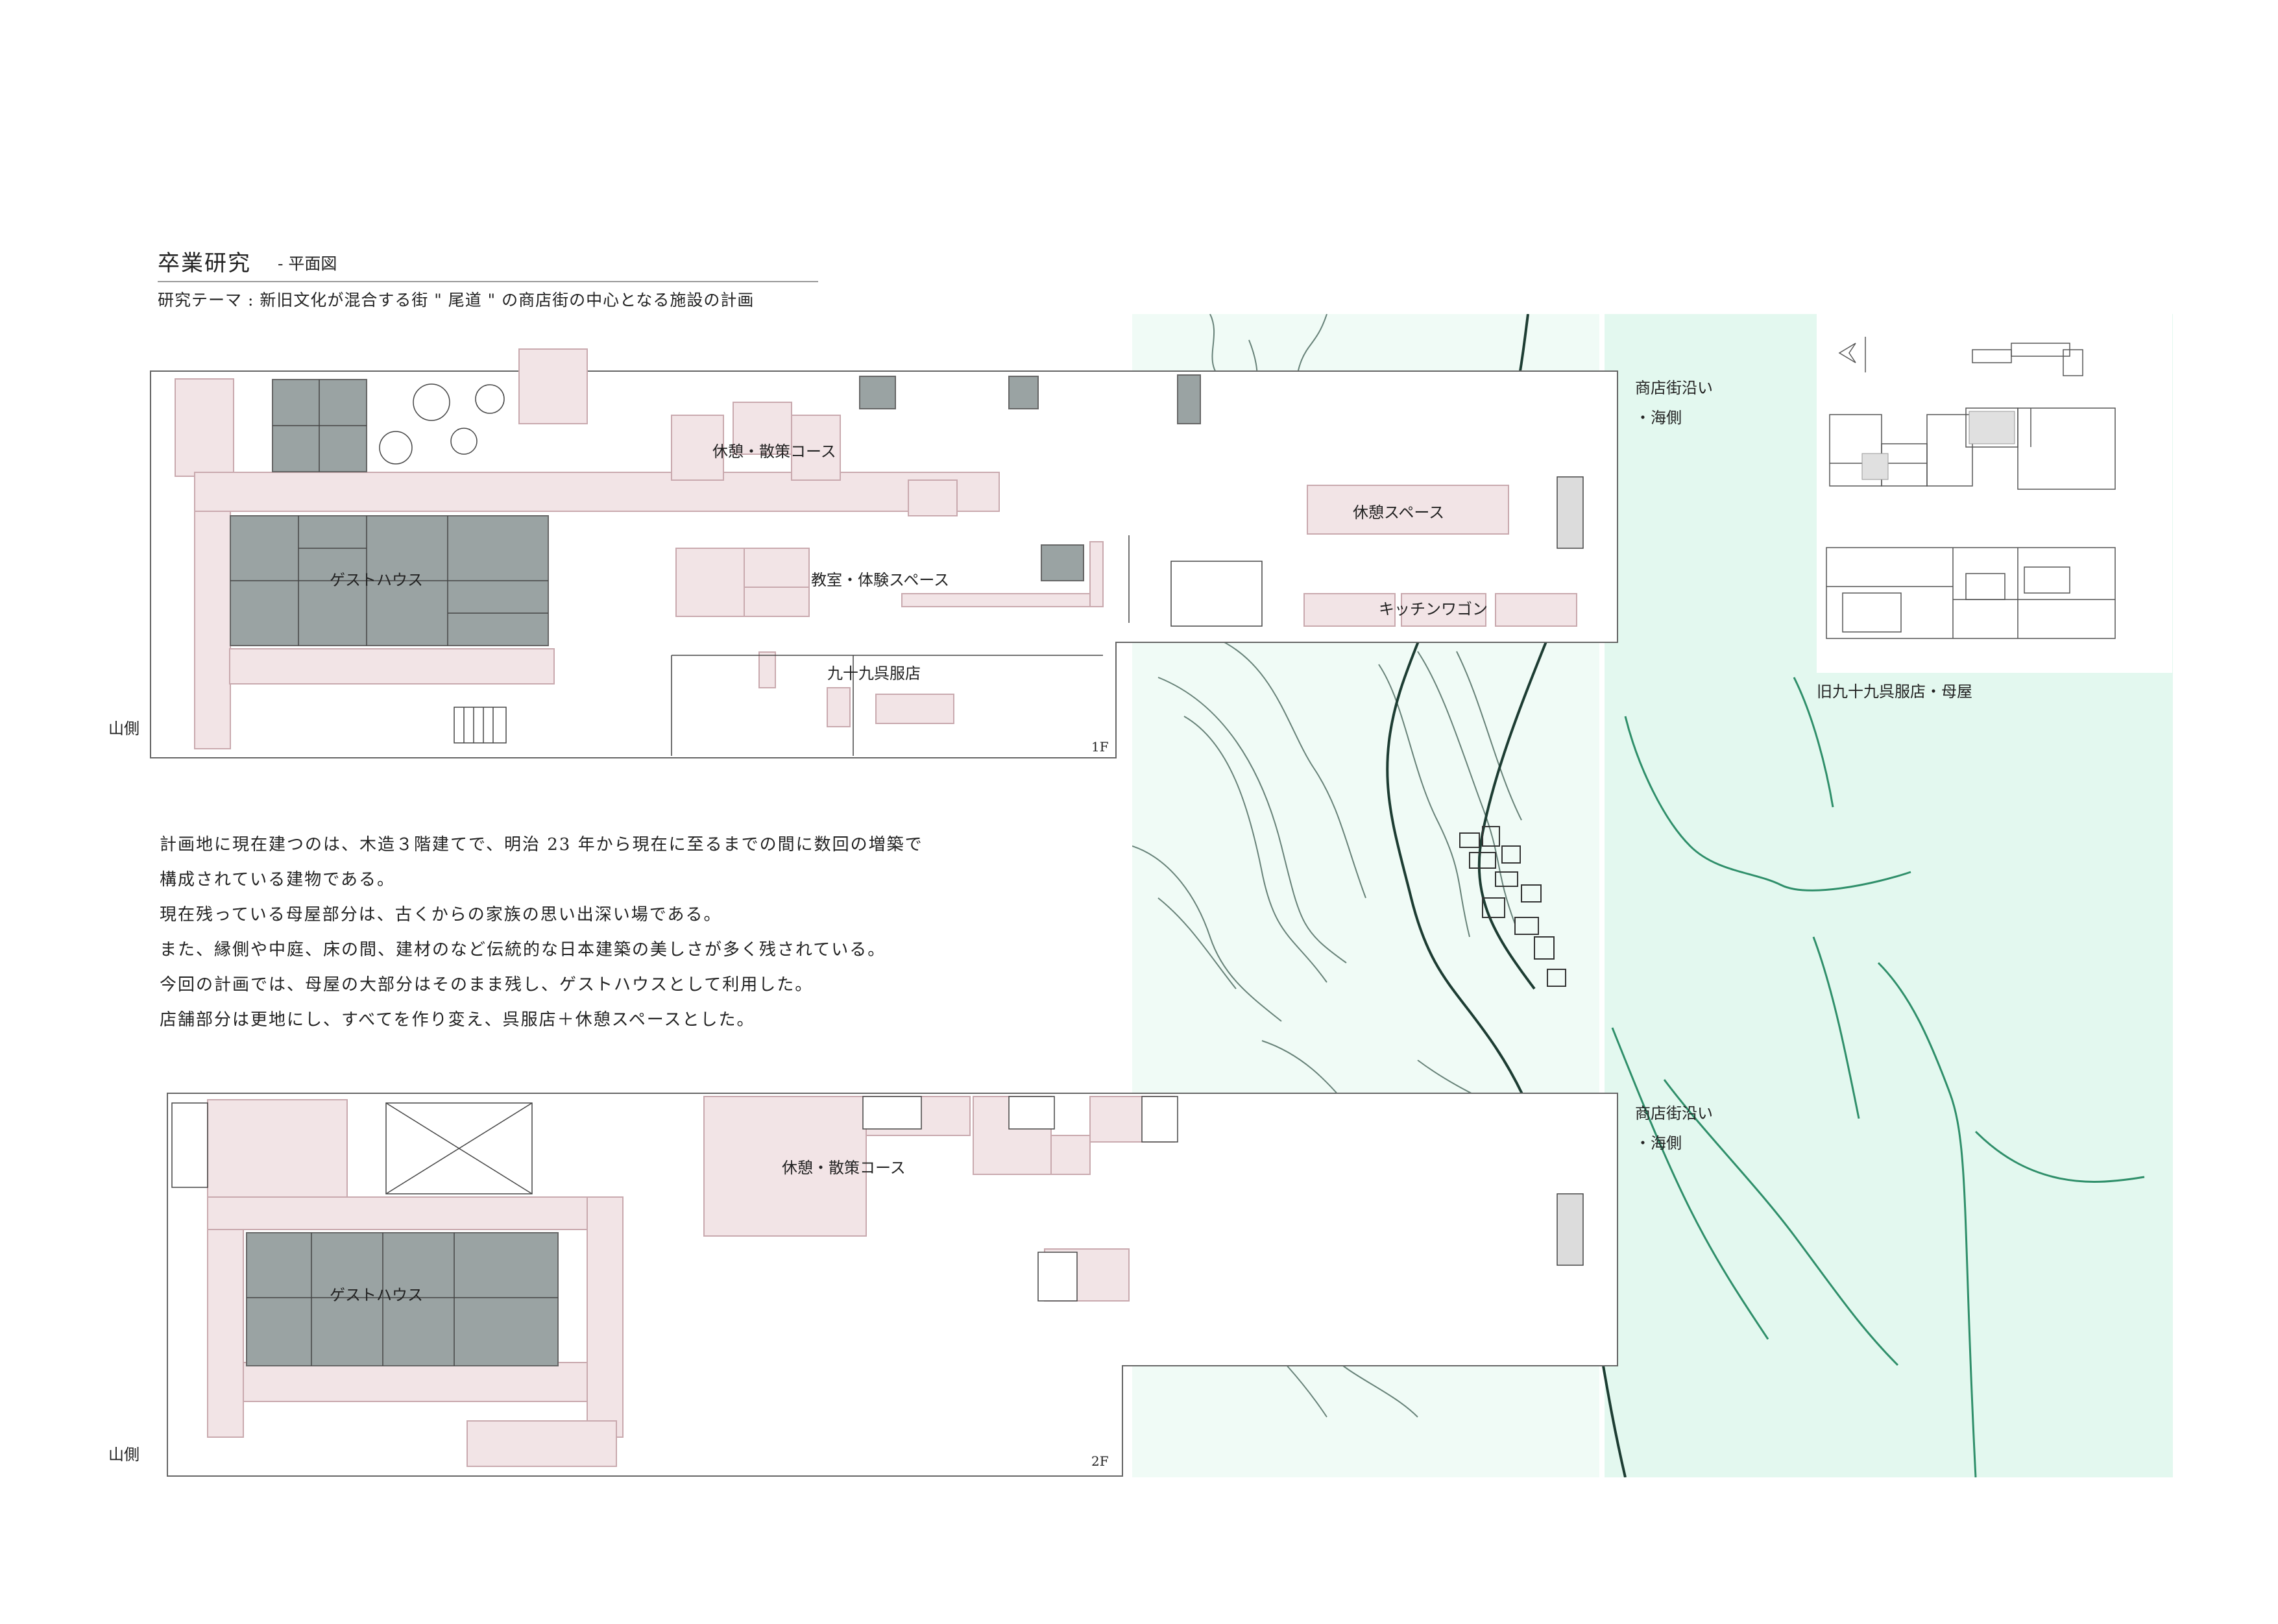 The image size is (2278, 1624). What do you see at coordinates (844, 1168) in the screenshot?
I see `room-label-rest-course-2f: 休憩・散策コース` at bounding box center [844, 1168].